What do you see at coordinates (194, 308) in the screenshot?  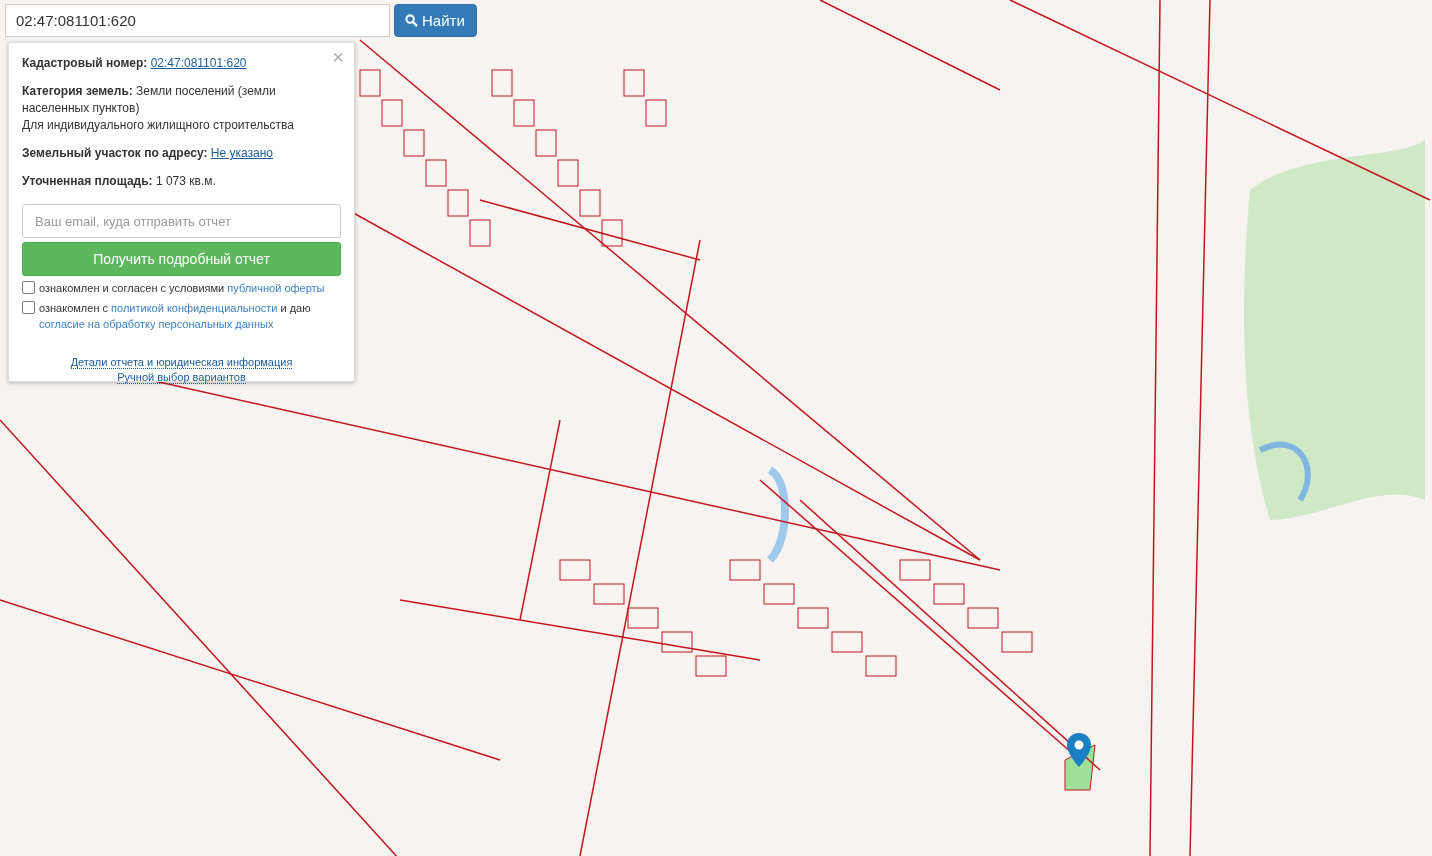 I see `terms-link: политикой конфиденциальности` at bounding box center [194, 308].